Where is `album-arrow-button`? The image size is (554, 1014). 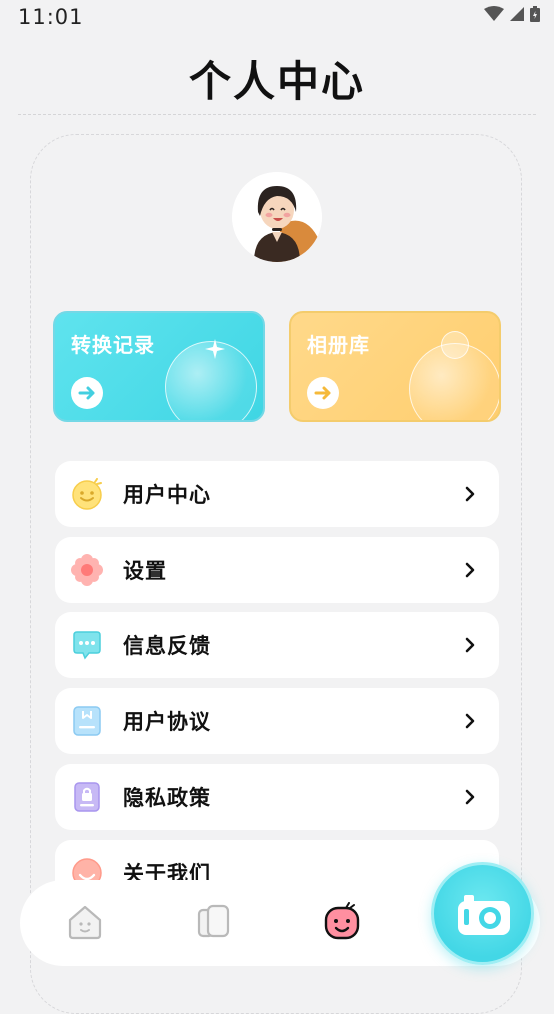
album-arrow-button is located at coordinates (323, 393).